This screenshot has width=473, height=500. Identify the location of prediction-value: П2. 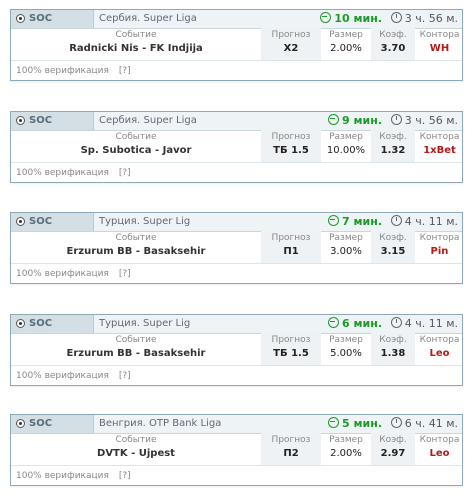
(291, 453).